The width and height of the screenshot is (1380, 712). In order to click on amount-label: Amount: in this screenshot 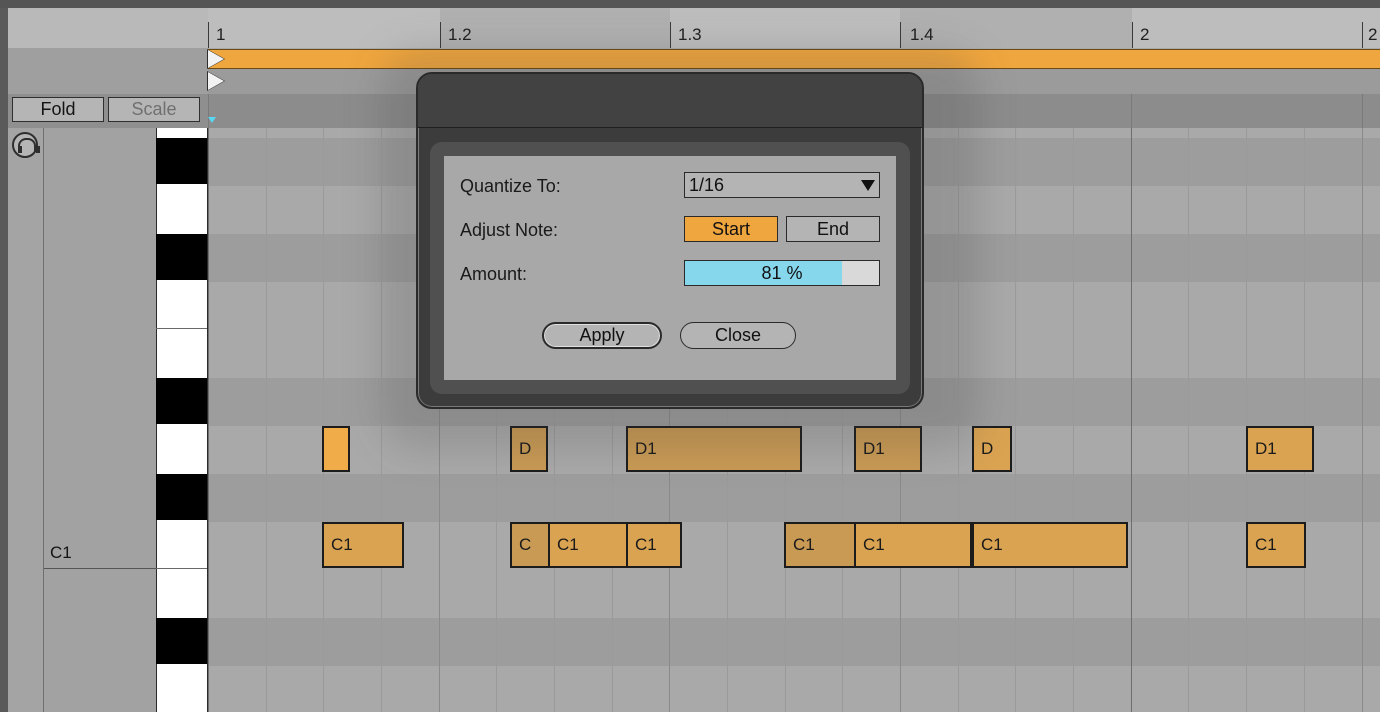, I will do `click(494, 274)`.